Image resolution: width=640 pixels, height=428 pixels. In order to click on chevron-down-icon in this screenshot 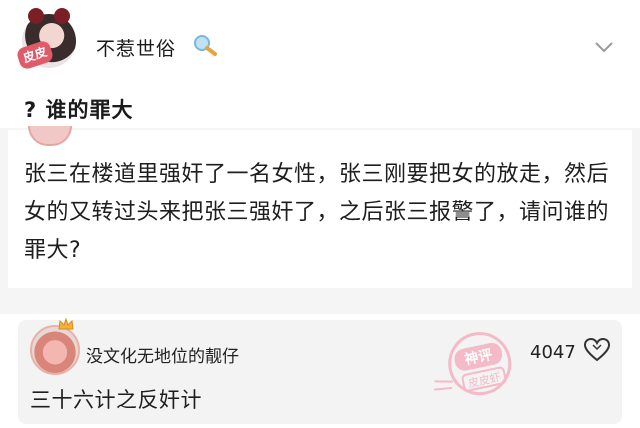, I will do `click(604, 47)`.